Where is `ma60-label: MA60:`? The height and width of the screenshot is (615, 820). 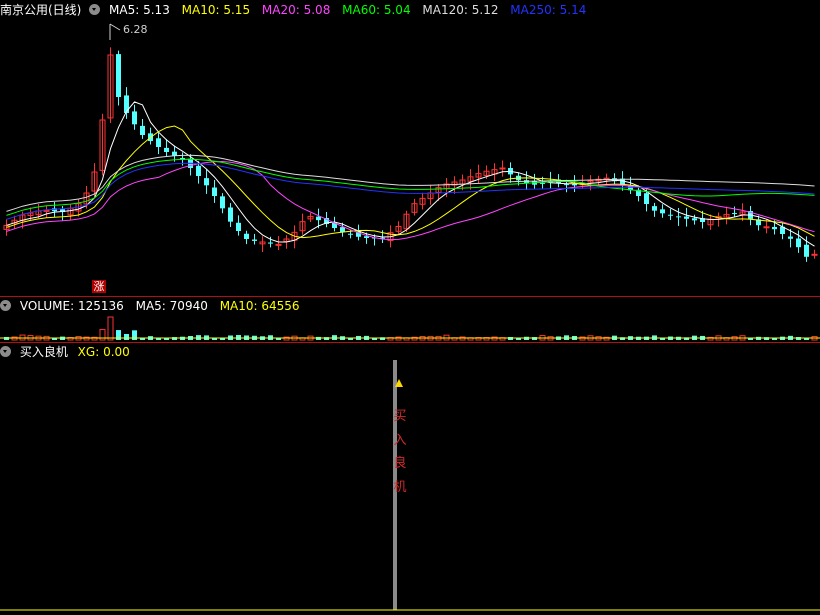
ma60-label: MA60: is located at coordinates (361, 10).